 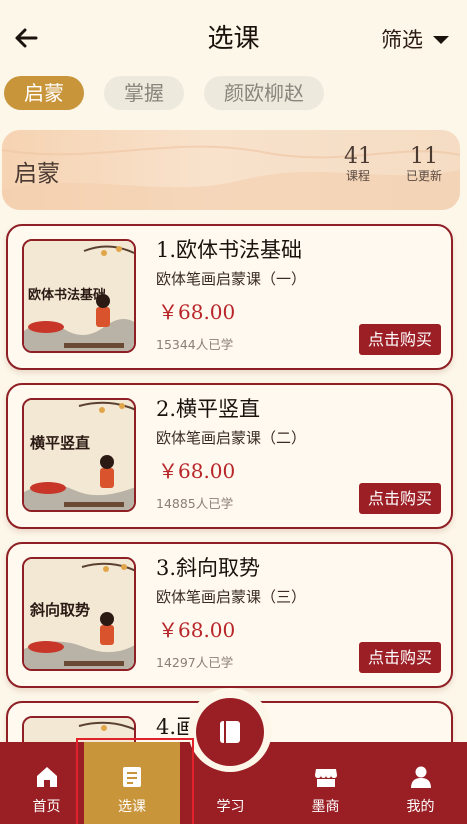 What do you see at coordinates (37, 174) in the screenshot?
I see `category-name: 启蒙` at bounding box center [37, 174].